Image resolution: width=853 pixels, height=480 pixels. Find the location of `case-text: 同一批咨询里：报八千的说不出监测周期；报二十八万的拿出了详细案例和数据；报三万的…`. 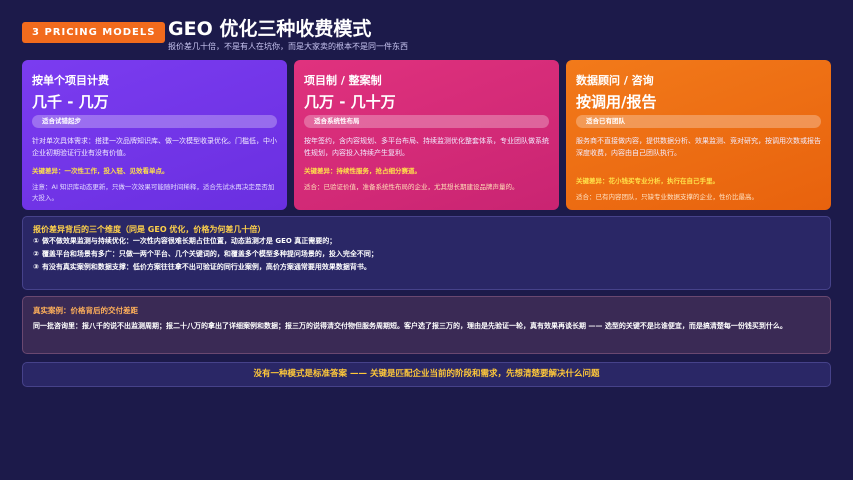

case-text: 同一批咨询里：报八千的说不出监测周期；报二十八万的拿出了详细案例和数据；报三万的… is located at coordinates (410, 326).